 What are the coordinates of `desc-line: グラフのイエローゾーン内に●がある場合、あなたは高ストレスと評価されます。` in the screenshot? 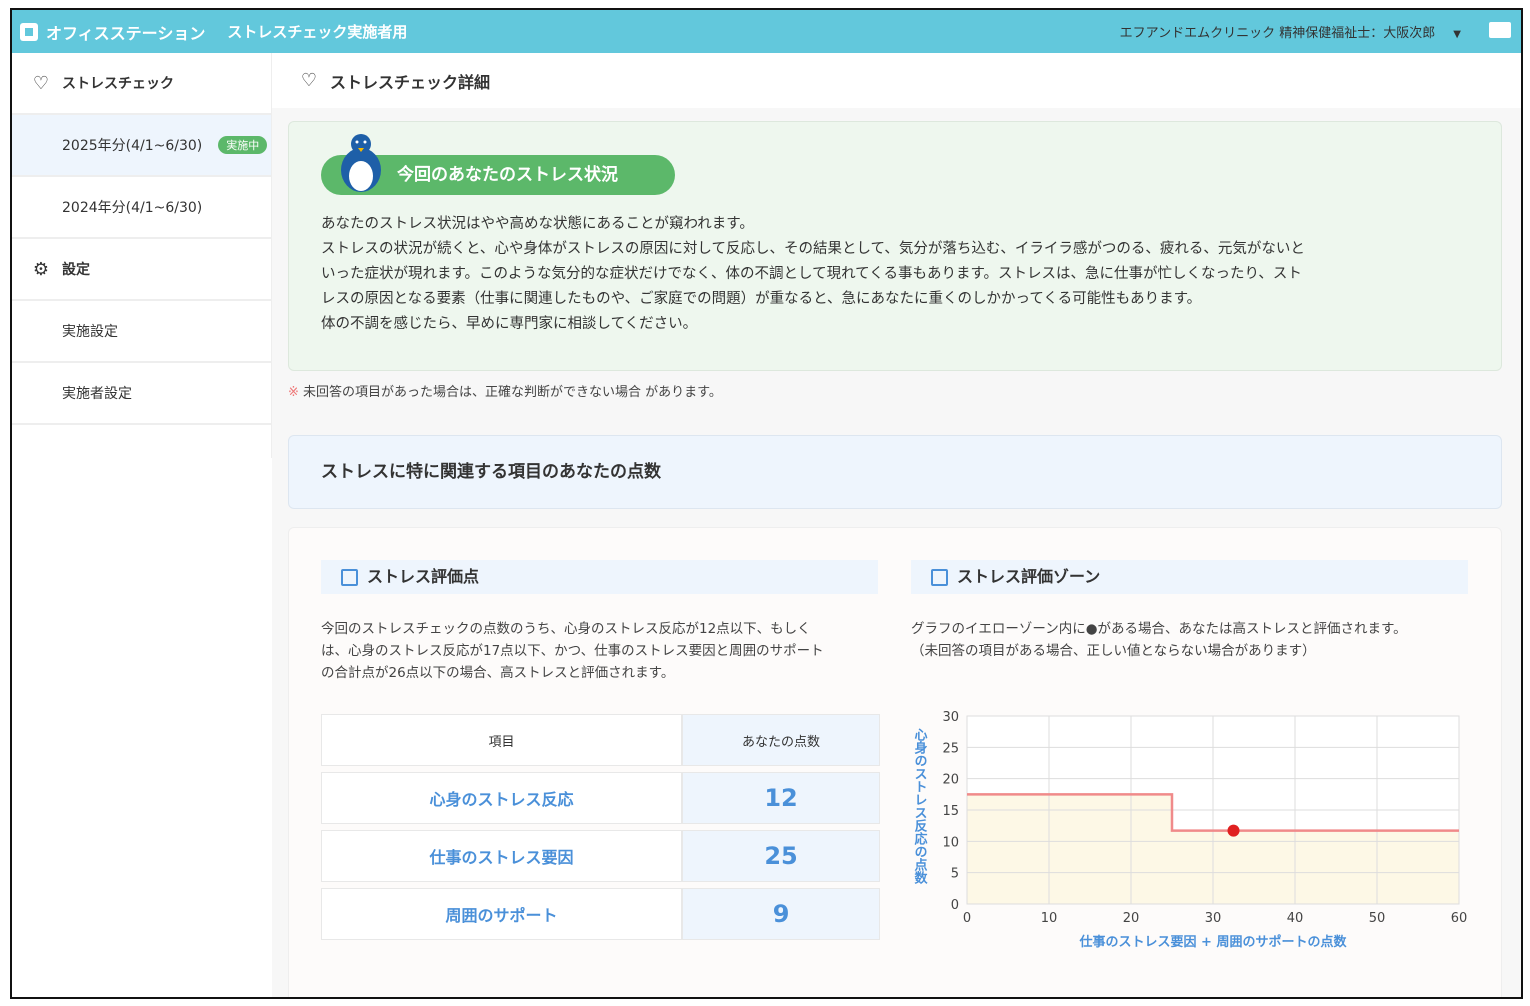 It's located at (1159, 629).